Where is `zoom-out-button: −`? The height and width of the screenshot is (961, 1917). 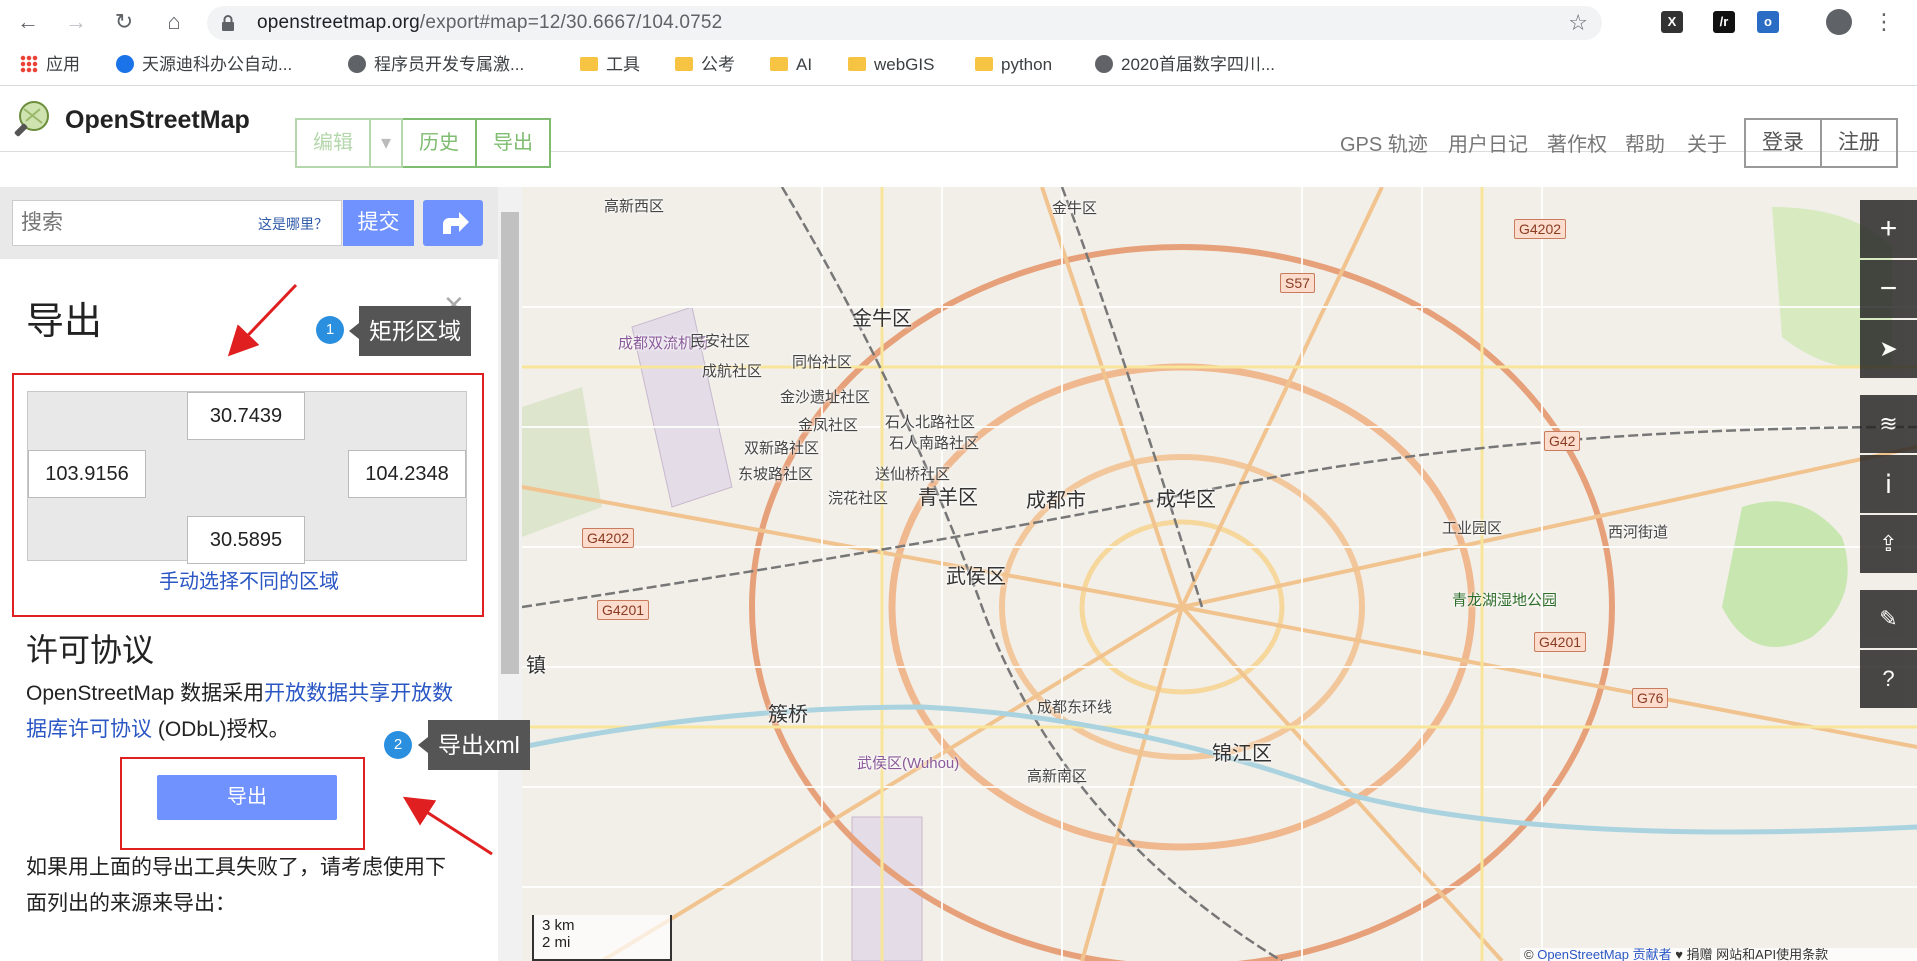
zoom-out-button: − is located at coordinates (1888, 289).